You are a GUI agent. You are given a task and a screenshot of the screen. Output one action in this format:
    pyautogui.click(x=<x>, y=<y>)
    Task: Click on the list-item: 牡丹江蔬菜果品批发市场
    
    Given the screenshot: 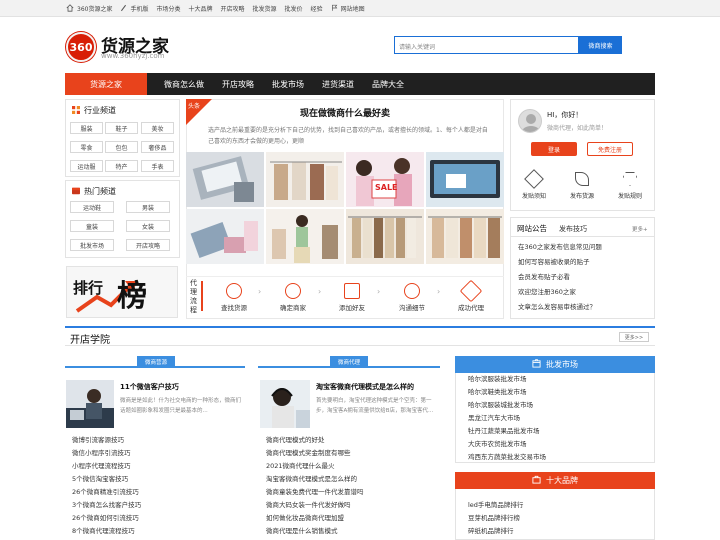 What is the action you would take?
    pyautogui.click(x=558, y=431)
    